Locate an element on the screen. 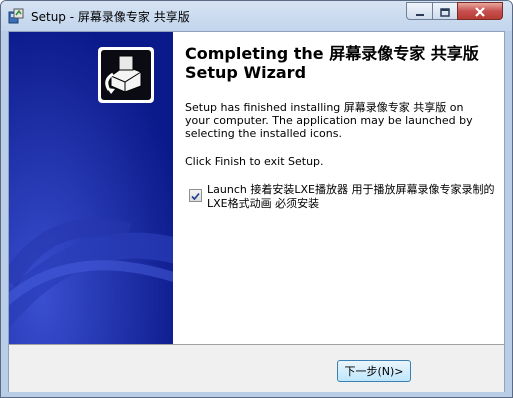 The width and height of the screenshot is (513, 398). next-button: 下一步(N)> is located at coordinates (374, 371).